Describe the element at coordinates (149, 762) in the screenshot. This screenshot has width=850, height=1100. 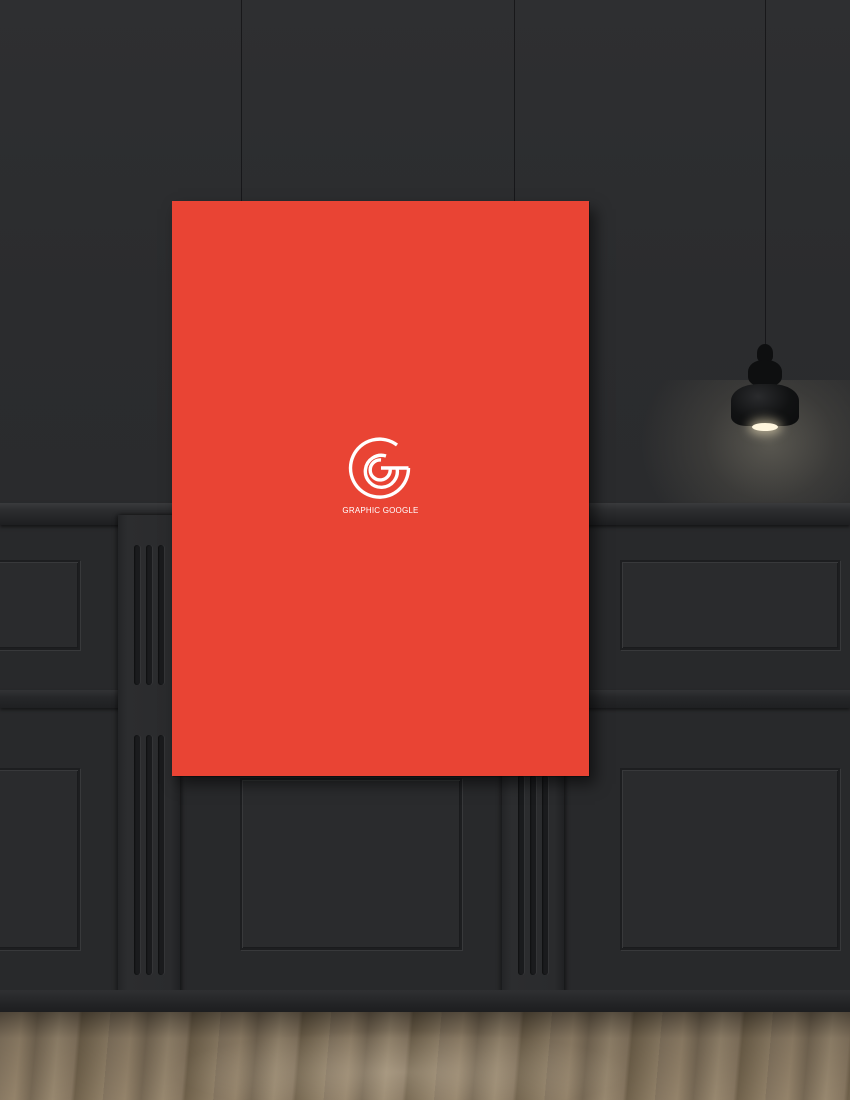
I see `pilaster-left` at that location.